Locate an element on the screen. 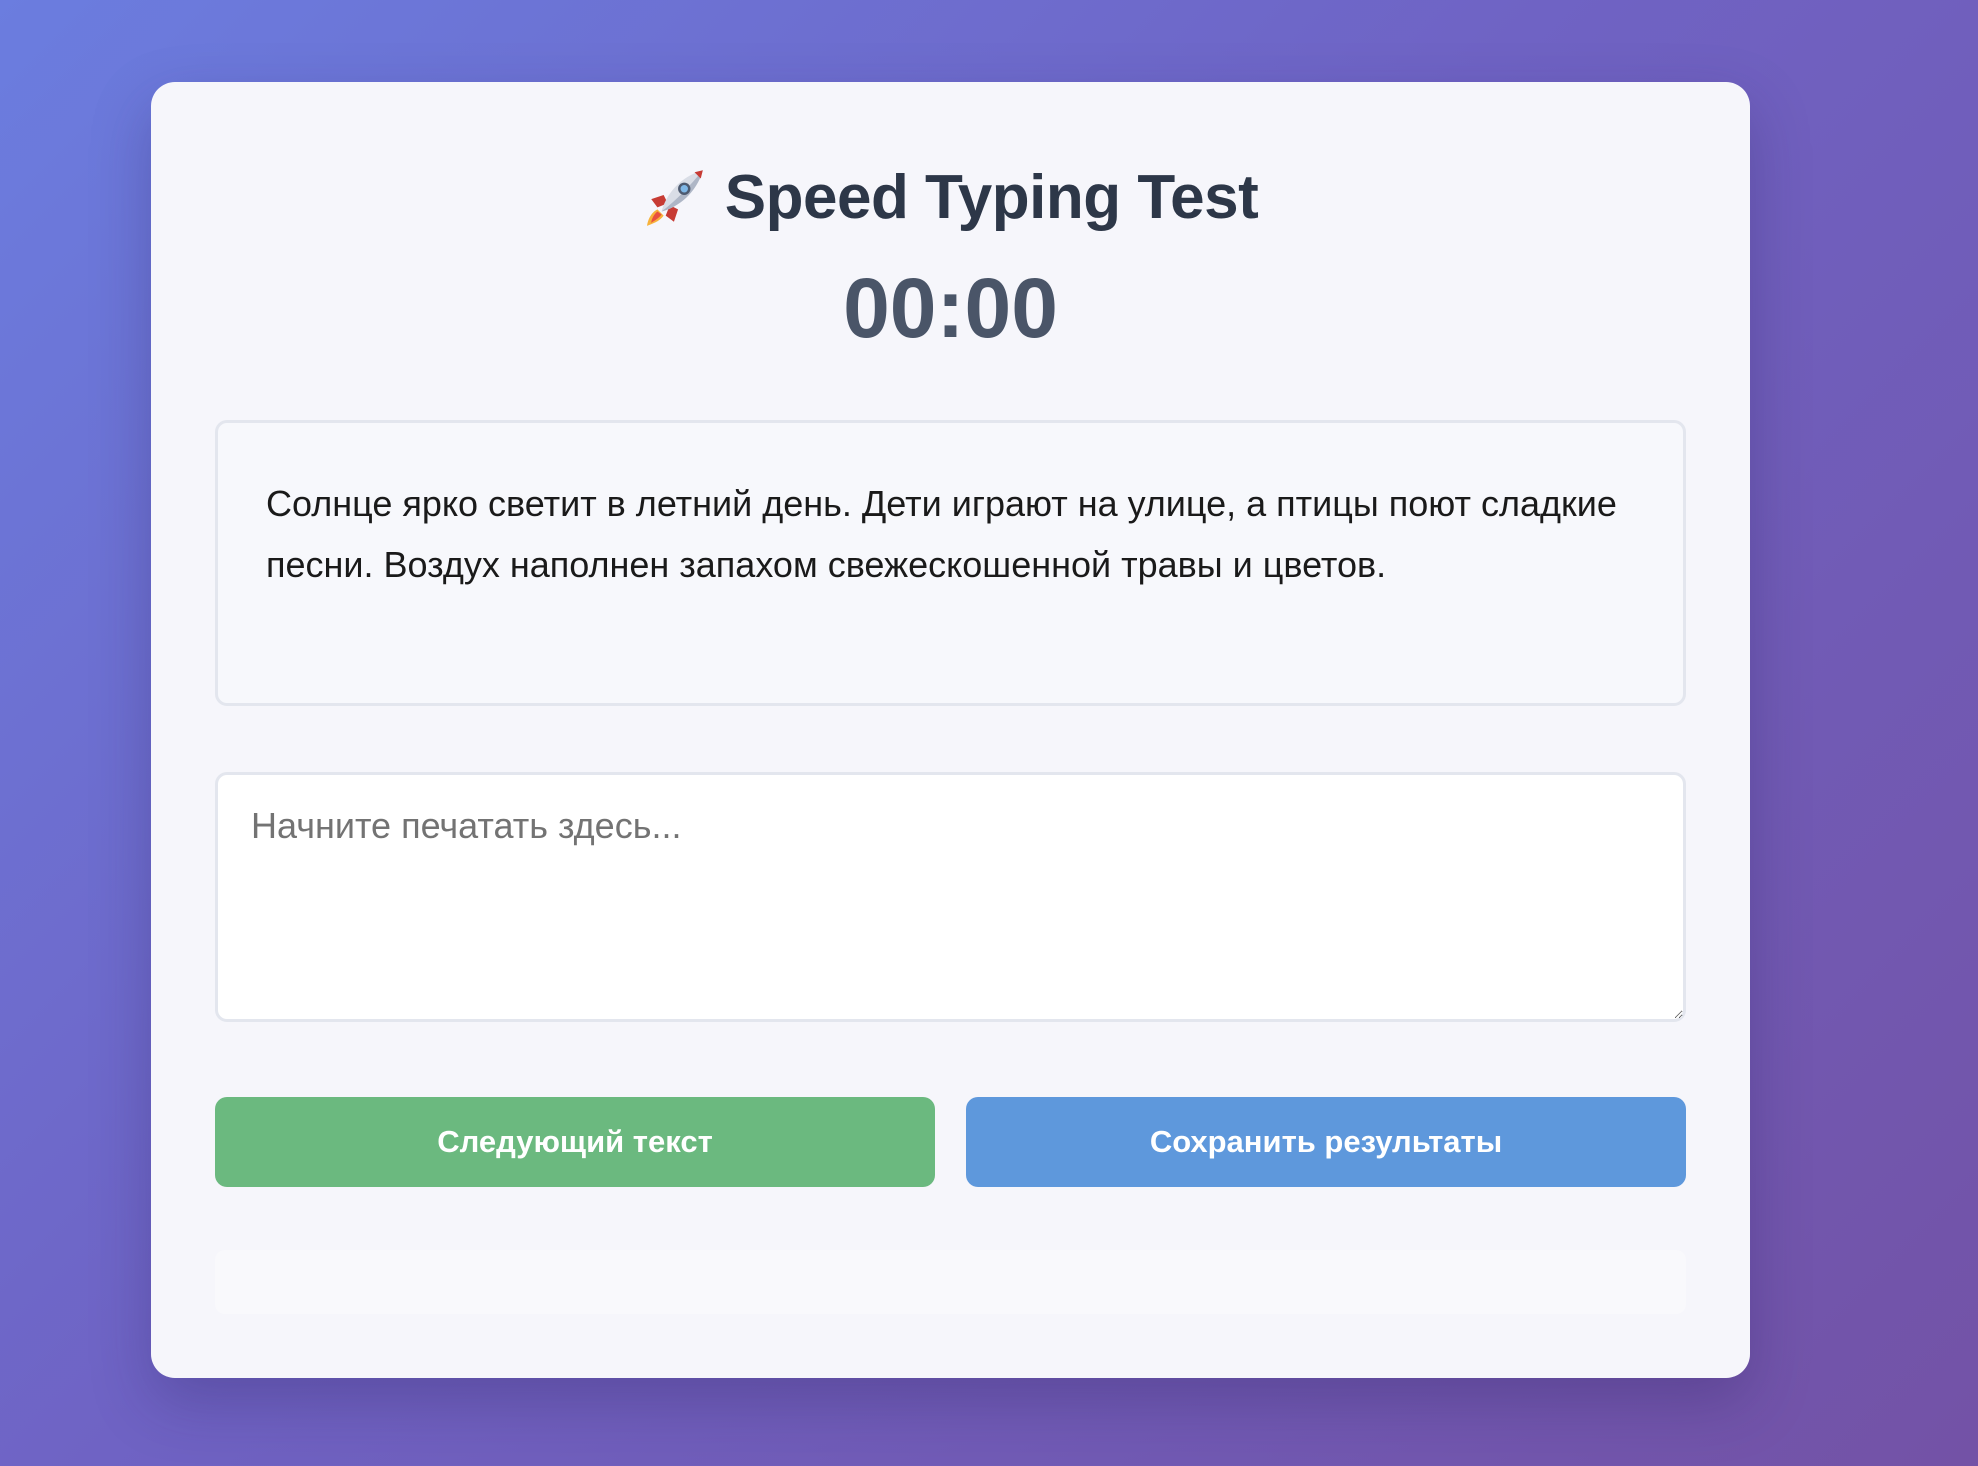 Image resolution: width=1978 pixels, height=1466 pixels. page-title: Speed Typing Test is located at coordinates (991, 197).